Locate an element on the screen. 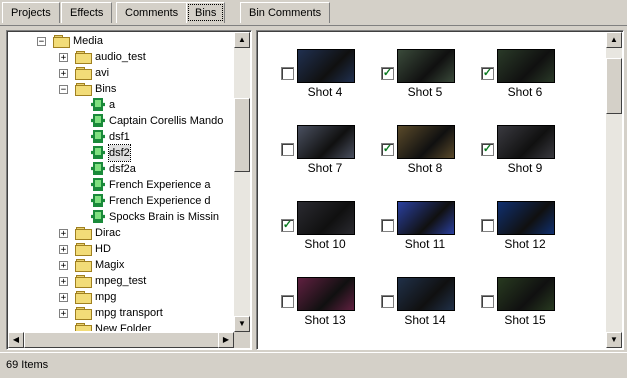 The height and width of the screenshot is (378, 627). tree-item: − Bins is located at coordinates (120, 89).